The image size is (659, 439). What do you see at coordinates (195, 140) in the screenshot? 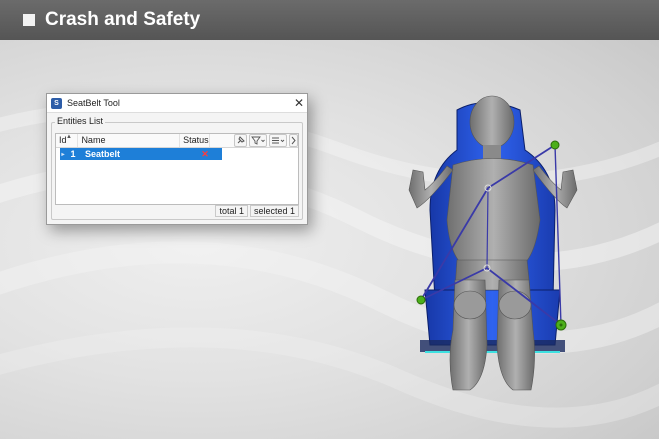
I see `column-header-status: Status` at bounding box center [195, 140].